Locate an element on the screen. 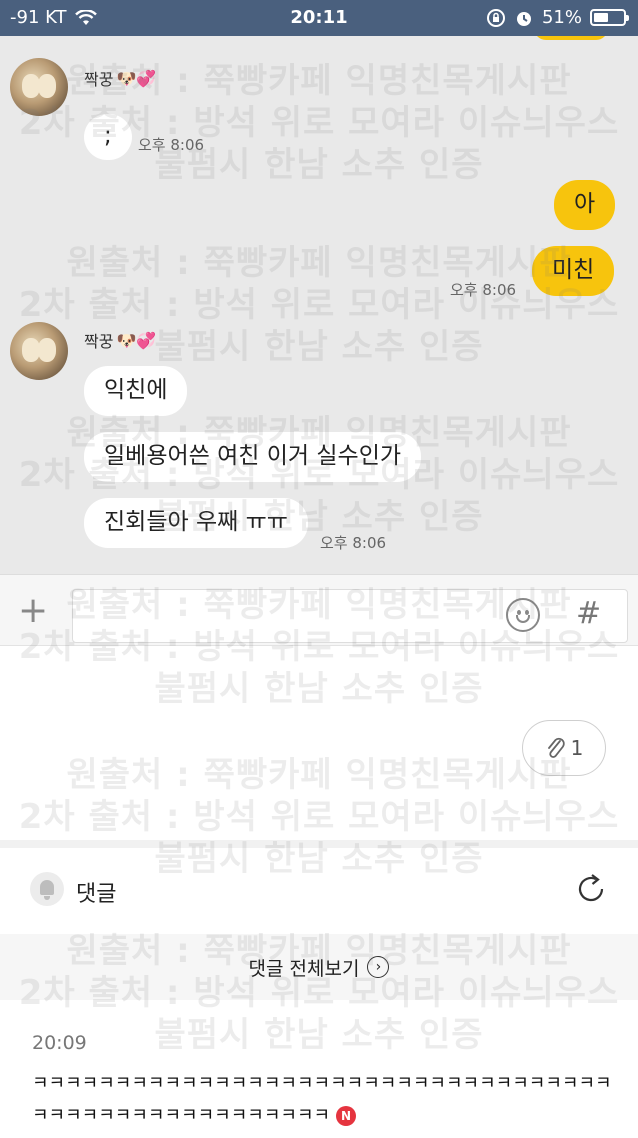  previous-message-bubble is located at coordinates (571, 38).